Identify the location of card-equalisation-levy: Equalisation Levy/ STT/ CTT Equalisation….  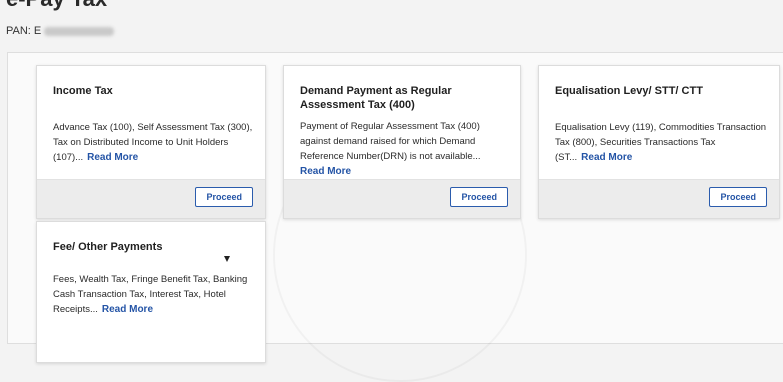
(659, 142).